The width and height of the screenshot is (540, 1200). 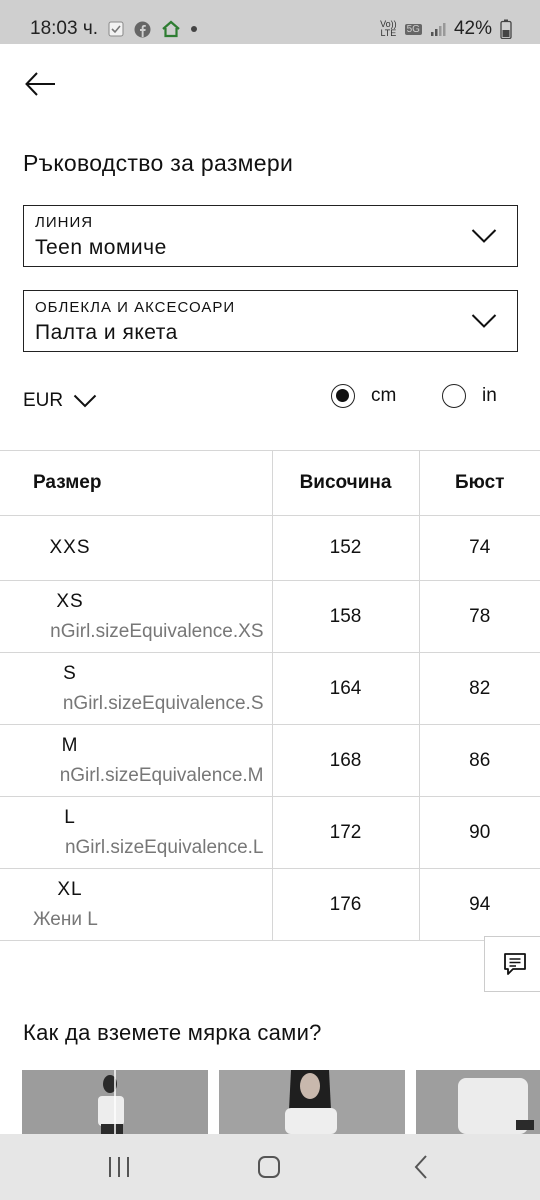 What do you see at coordinates (136, 904) in the screenshot?
I see `size-cell: XL Жени L` at bounding box center [136, 904].